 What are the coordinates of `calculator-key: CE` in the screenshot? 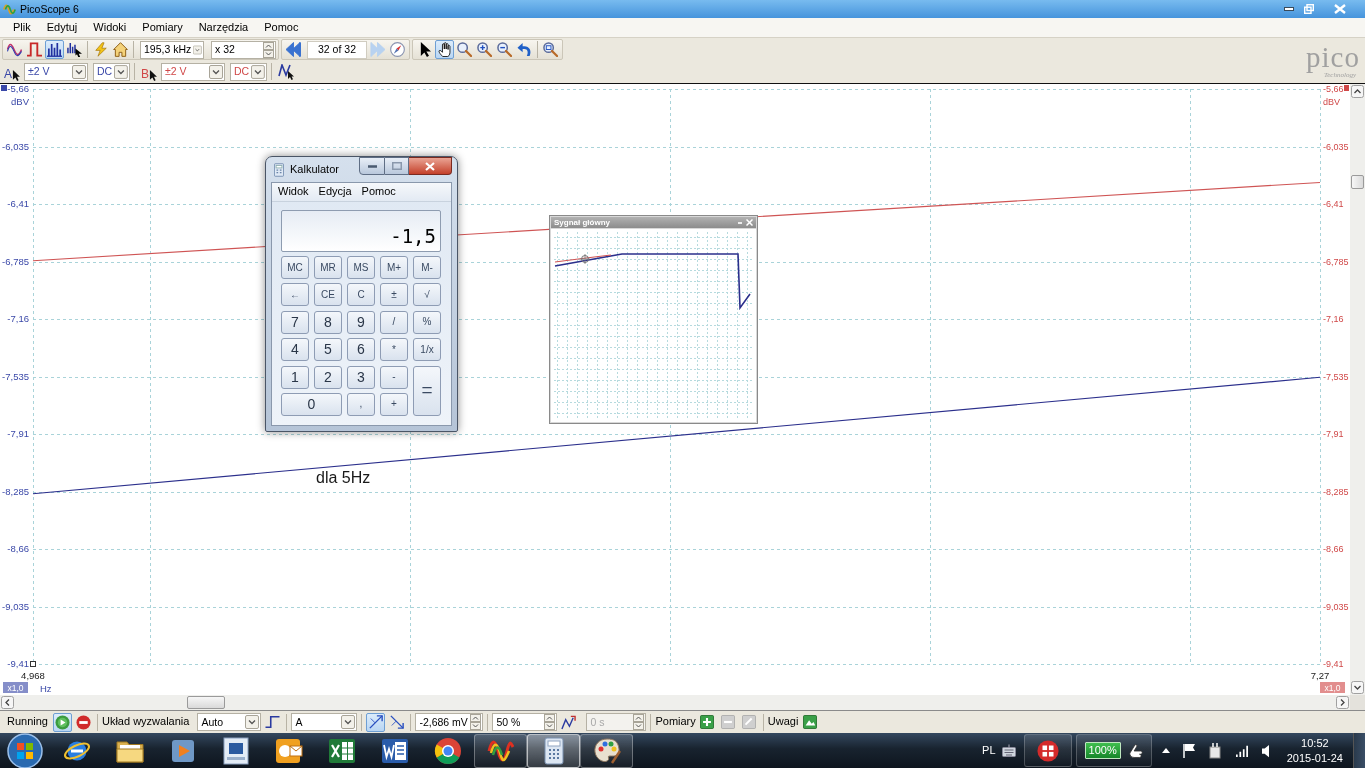 It's located at (328, 295).